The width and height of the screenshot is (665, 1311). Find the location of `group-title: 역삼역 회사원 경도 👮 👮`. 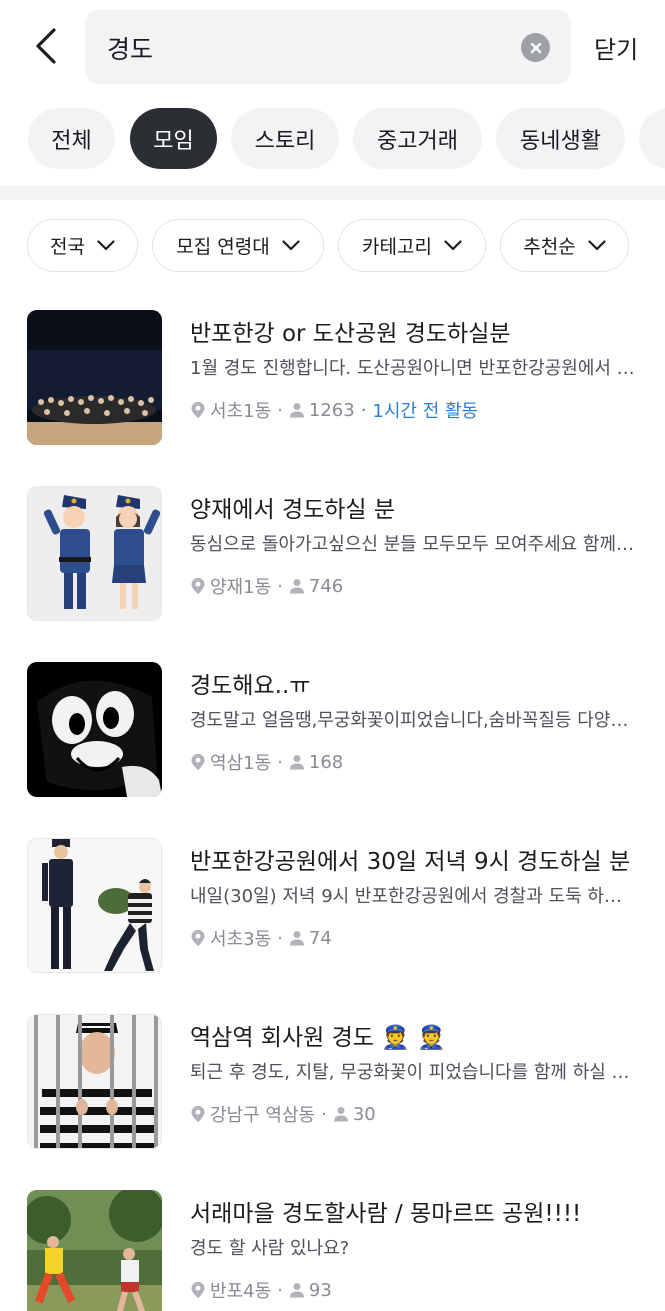

group-title: 역삼역 회사원 경도 👮 👮 is located at coordinates (318, 1038).